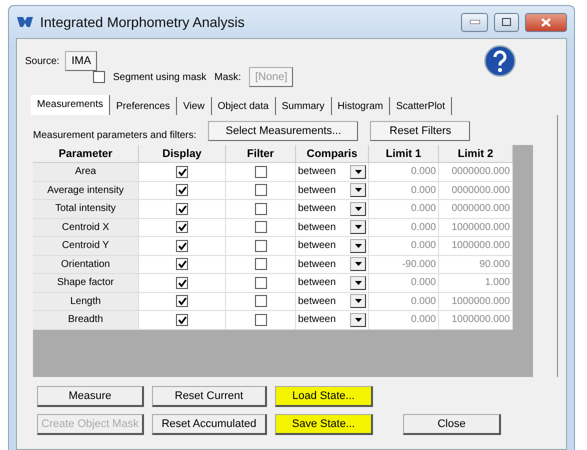  Describe the element at coordinates (143, 22) in the screenshot. I see `window-title: Integrated Morphometry Analysis` at that location.